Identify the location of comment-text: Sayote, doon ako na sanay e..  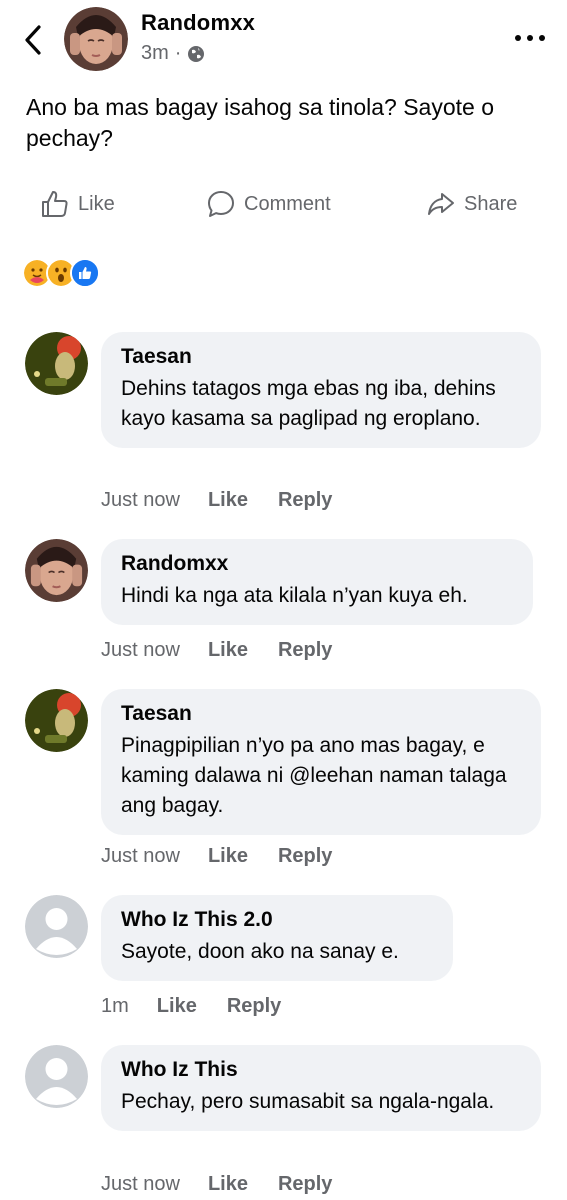
(260, 951).